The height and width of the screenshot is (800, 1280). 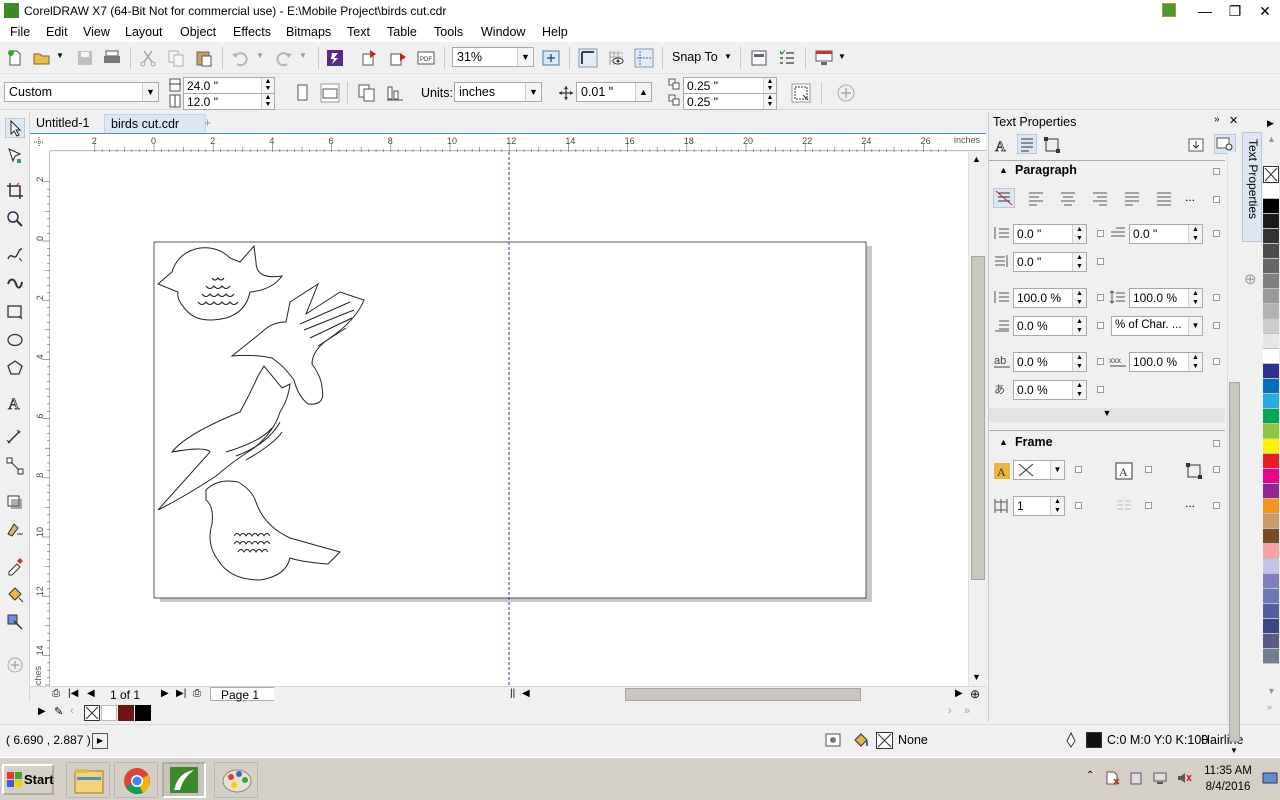 What do you see at coordinates (330, 93) in the screenshot?
I see `landscape-icon` at bounding box center [330, 93].